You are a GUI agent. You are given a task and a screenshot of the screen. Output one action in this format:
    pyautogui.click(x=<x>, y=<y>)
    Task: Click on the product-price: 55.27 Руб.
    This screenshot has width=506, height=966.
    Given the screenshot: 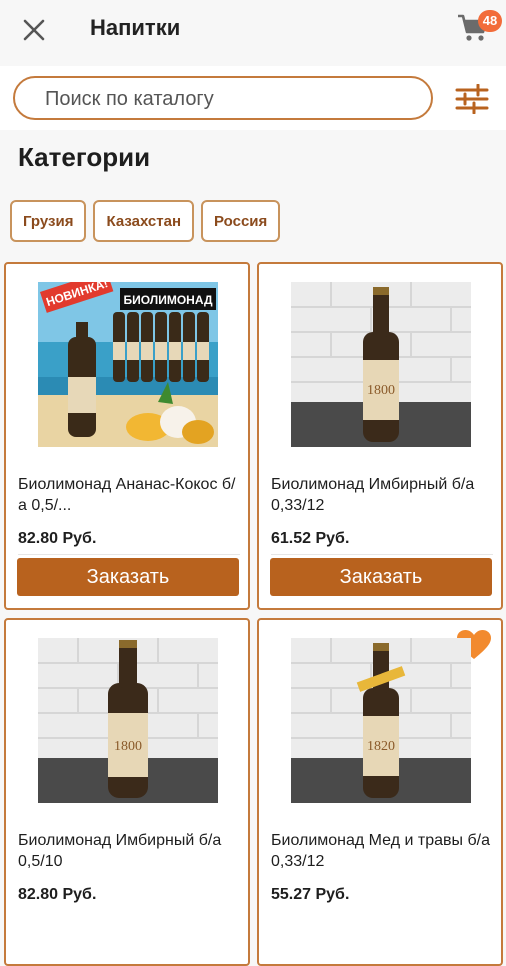 What is the action you would take?
    pyautogui.click(x=310, y=894)
    